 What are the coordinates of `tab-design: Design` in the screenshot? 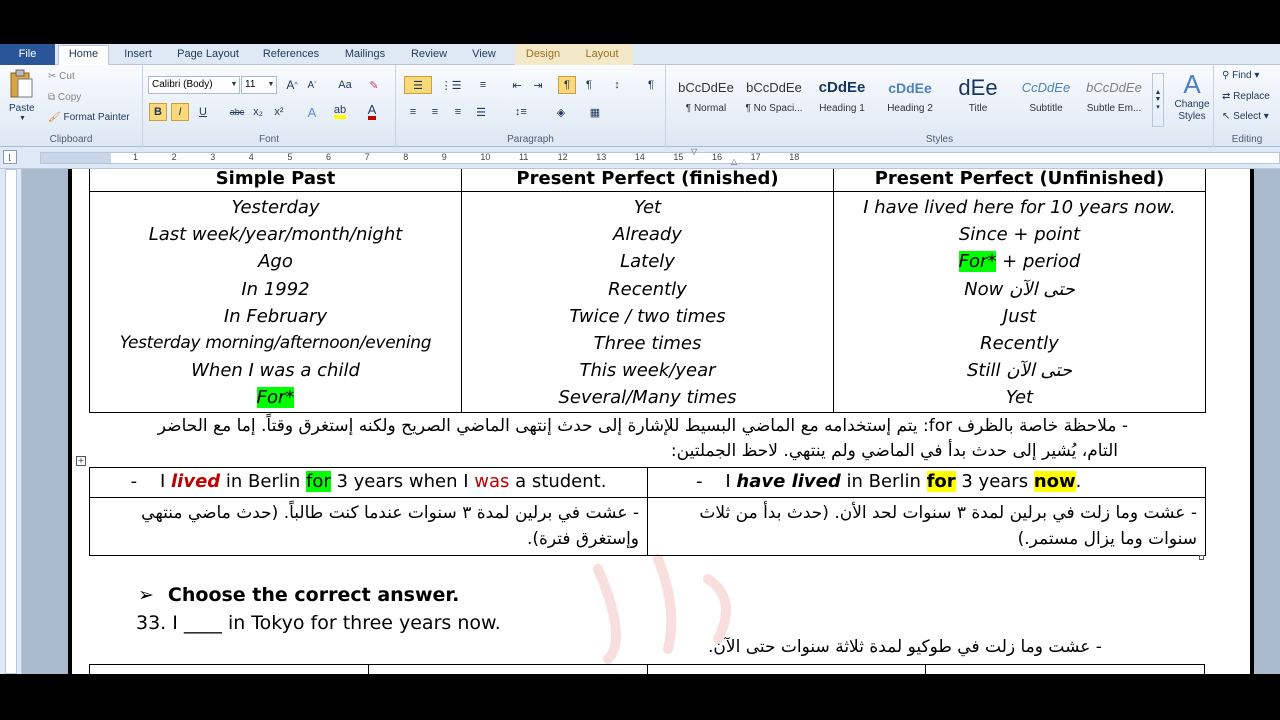 It's located at (543, 55).